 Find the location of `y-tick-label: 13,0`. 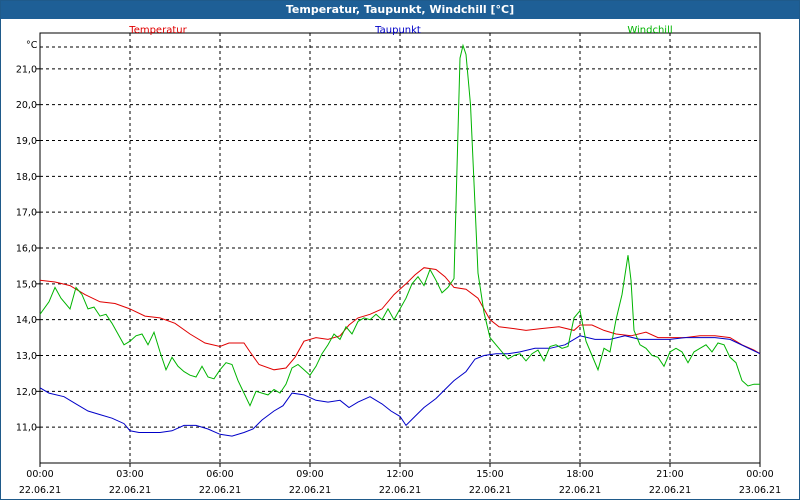

y-tick-label: 13,0 is located at coordinates (26, 356).